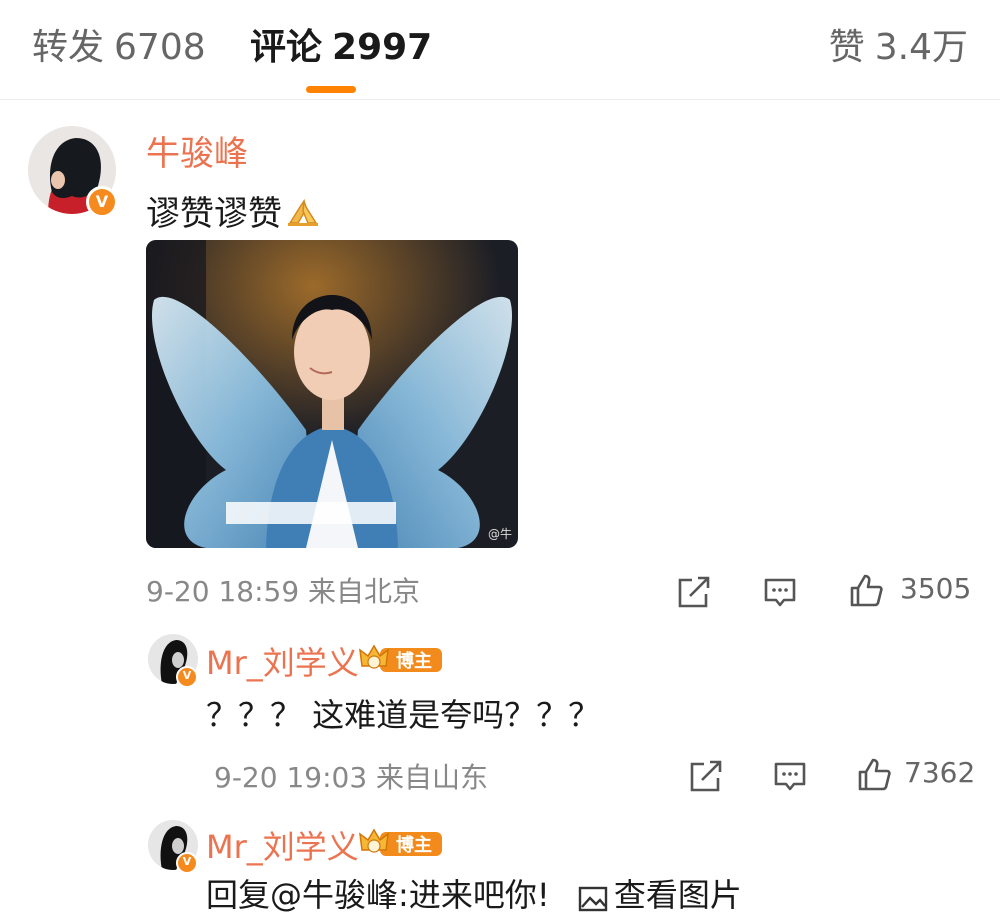  Describe the element at coordinates (238, 895) in the screenshot. I see `reply-prefix: 回复` at that location.